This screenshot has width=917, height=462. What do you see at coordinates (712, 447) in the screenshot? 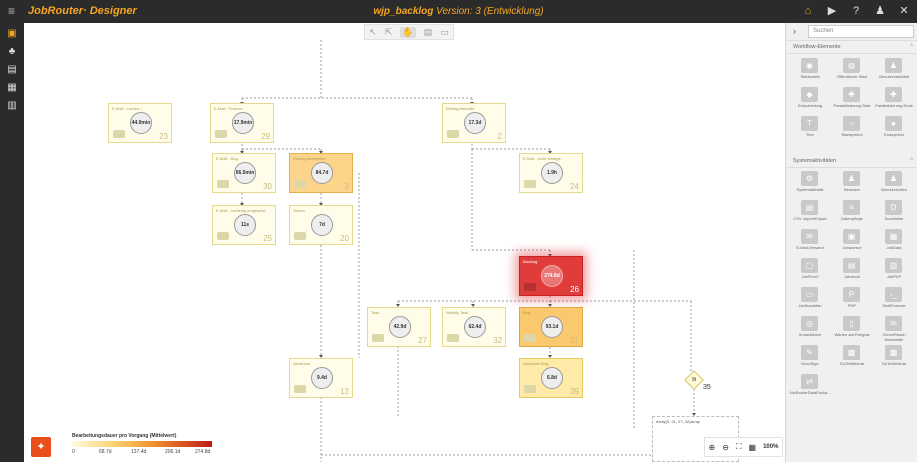
I see `zoom-in-icon: ⊕` at bounding box center [712, 447].